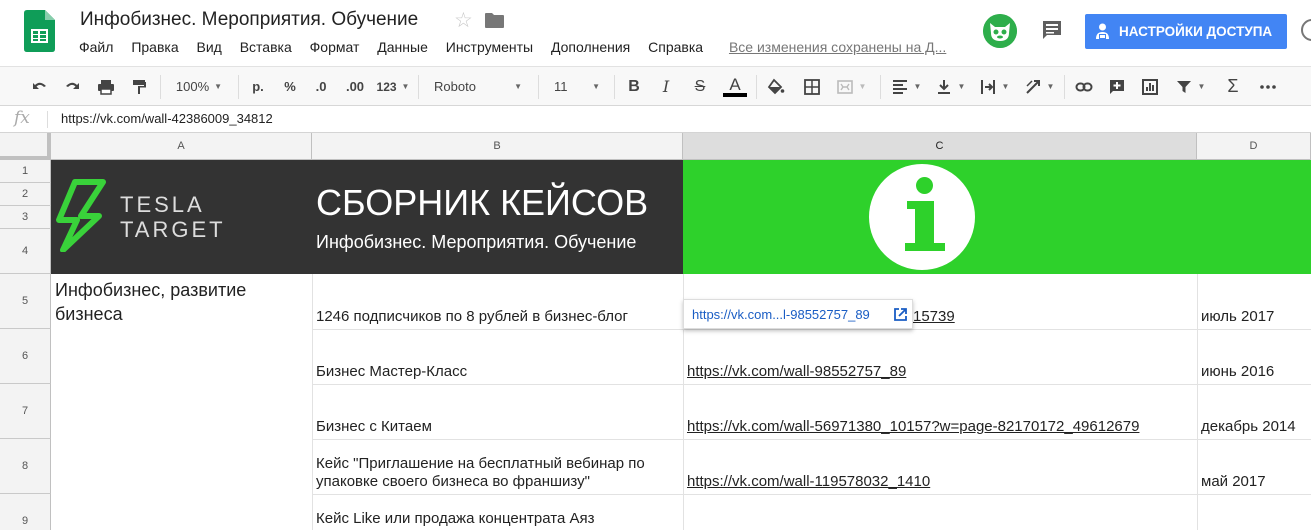 The image size is (1311, 530). Describe the element at coordinates (1233, 481) in the screenshot. I see `case-date-4: май 2017` at that location.